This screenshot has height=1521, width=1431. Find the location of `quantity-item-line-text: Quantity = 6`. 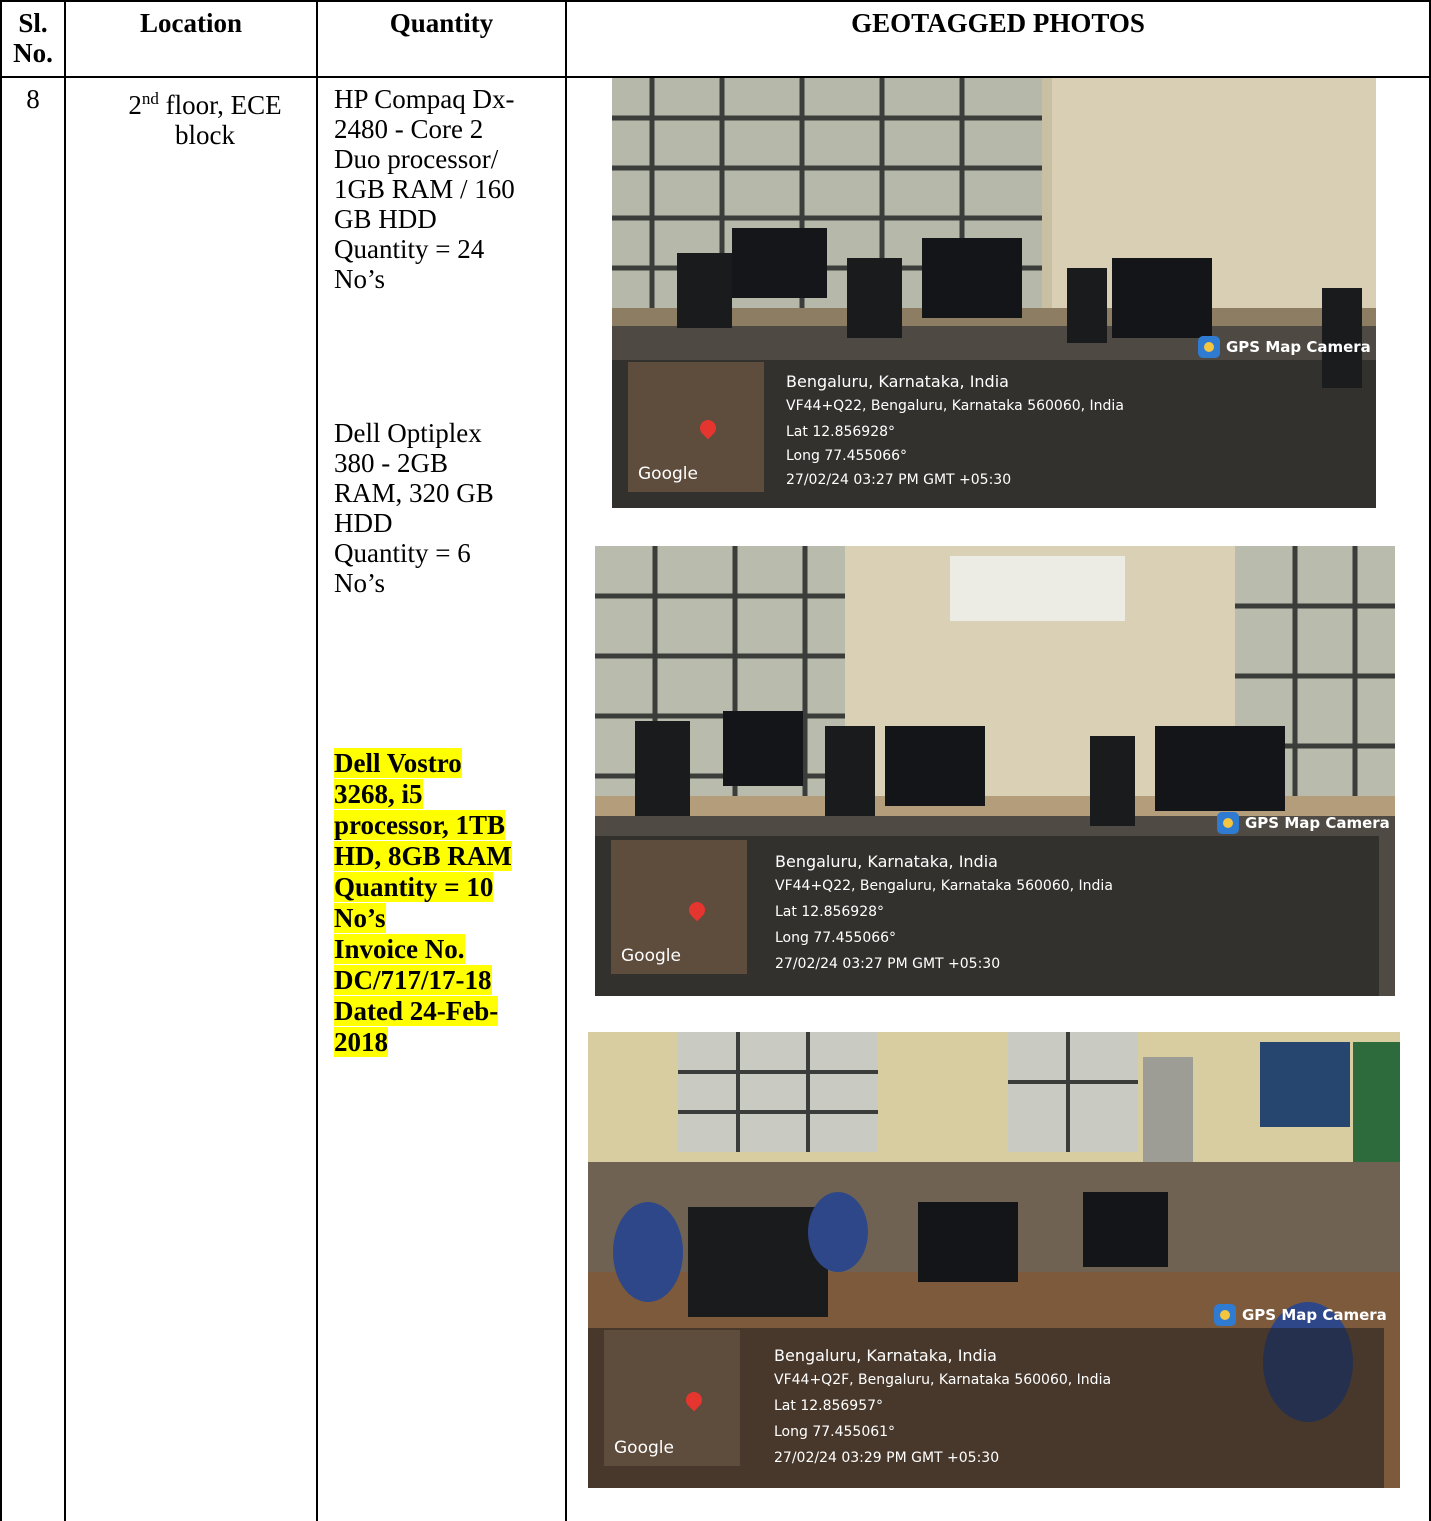

quantity-item-line-text: Quantity = 6 is located at coordinates (402, 553).